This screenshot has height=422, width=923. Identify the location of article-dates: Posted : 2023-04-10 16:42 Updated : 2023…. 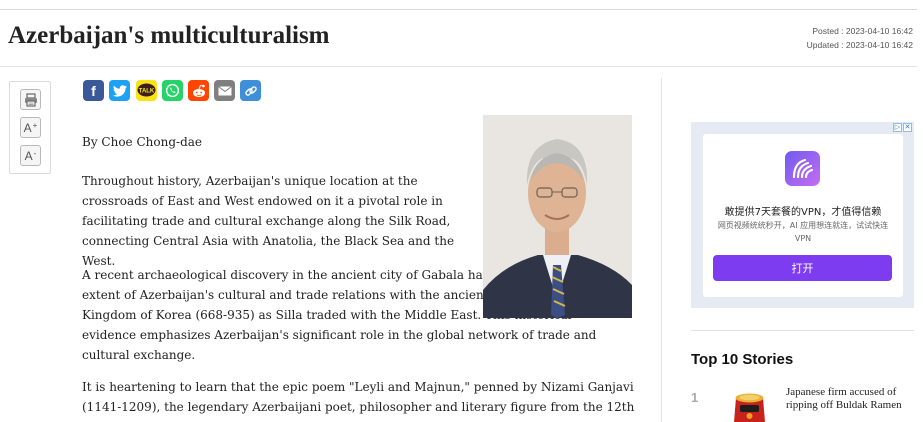
(860, 38).